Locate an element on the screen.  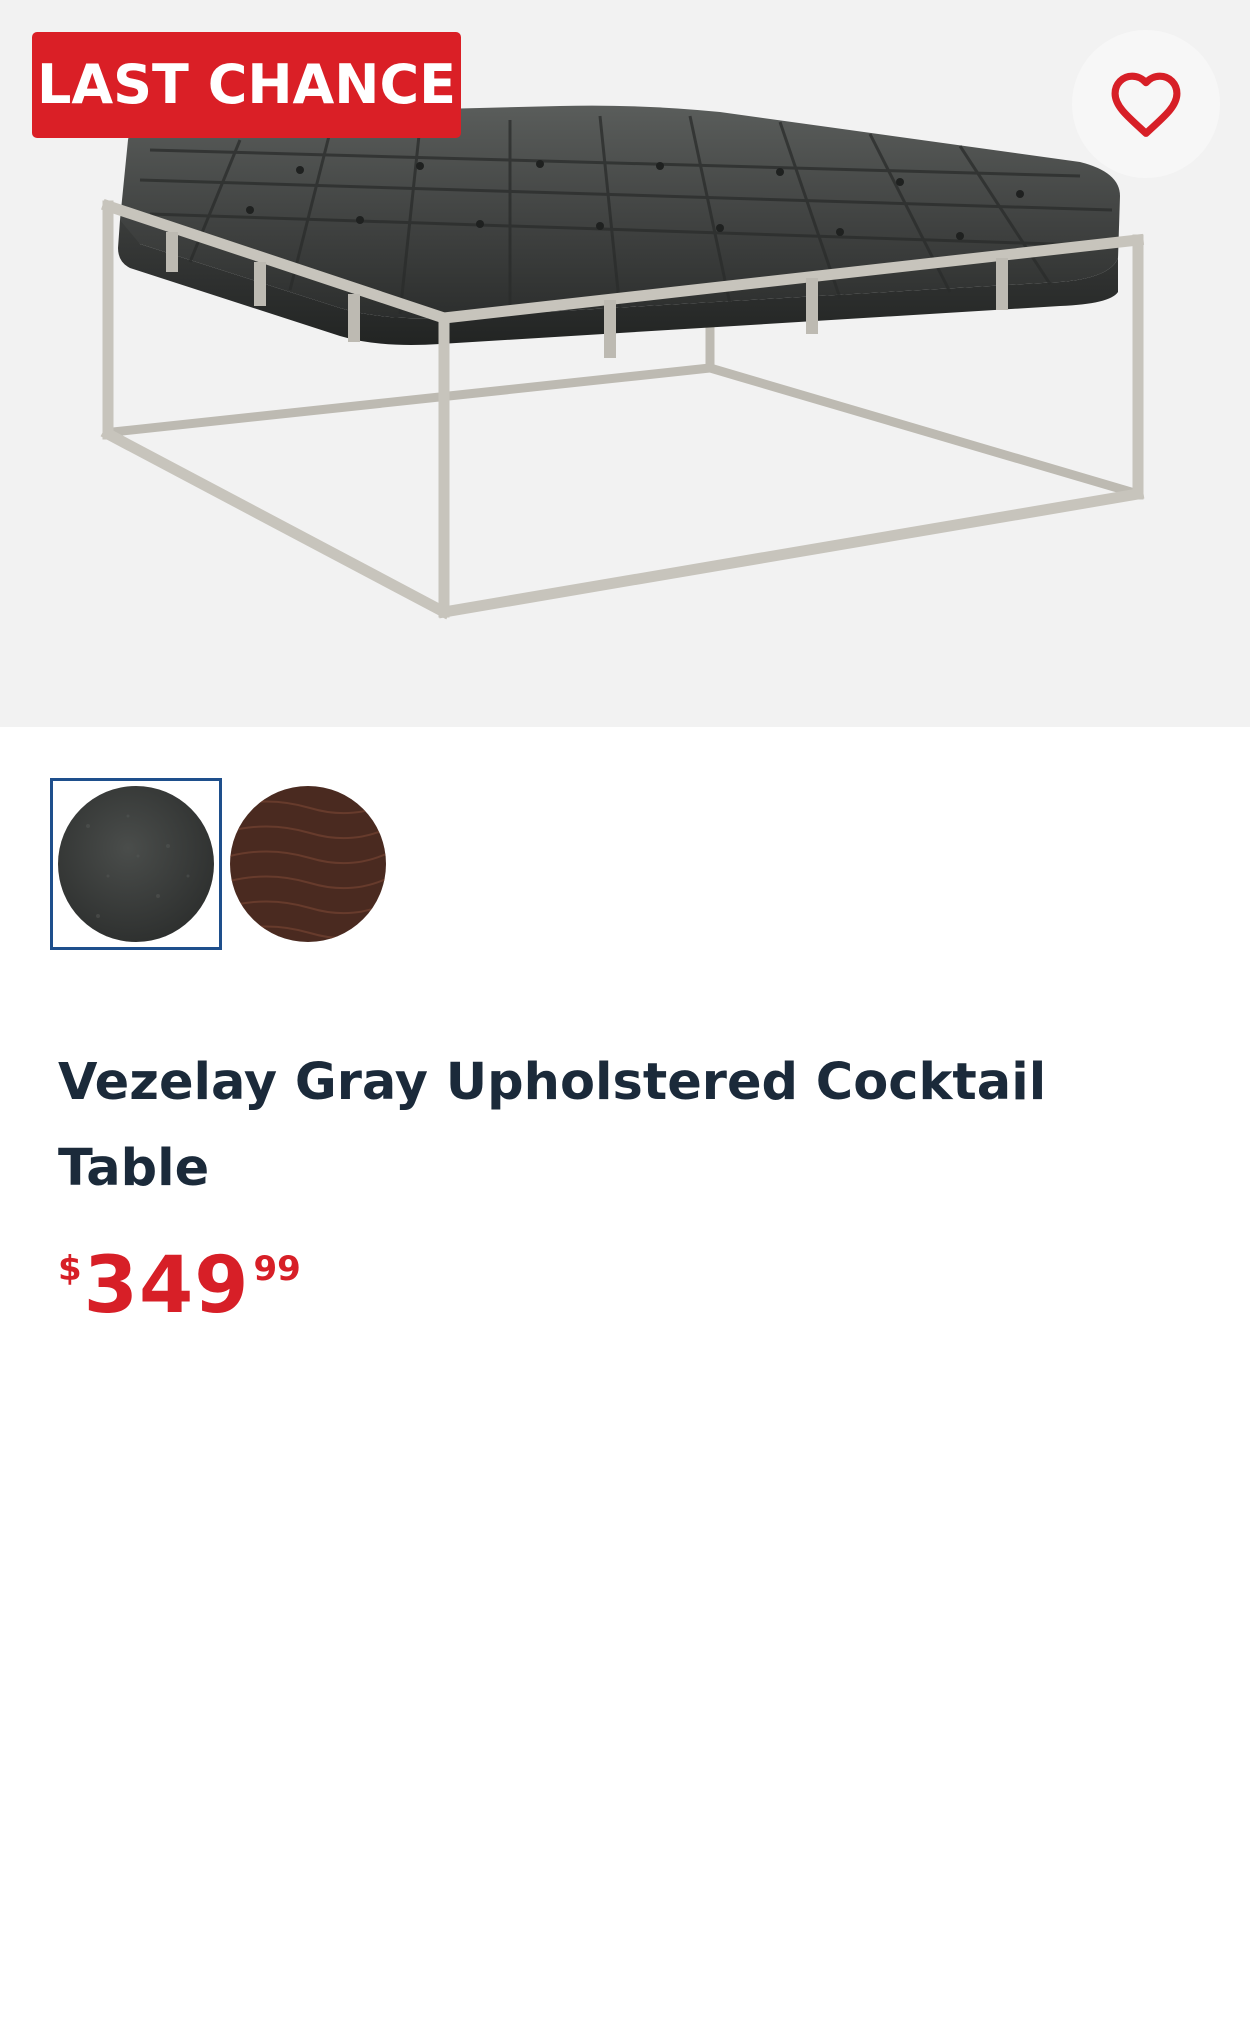
product-price: $ 349 99 is located at coordinates (179, 1286).